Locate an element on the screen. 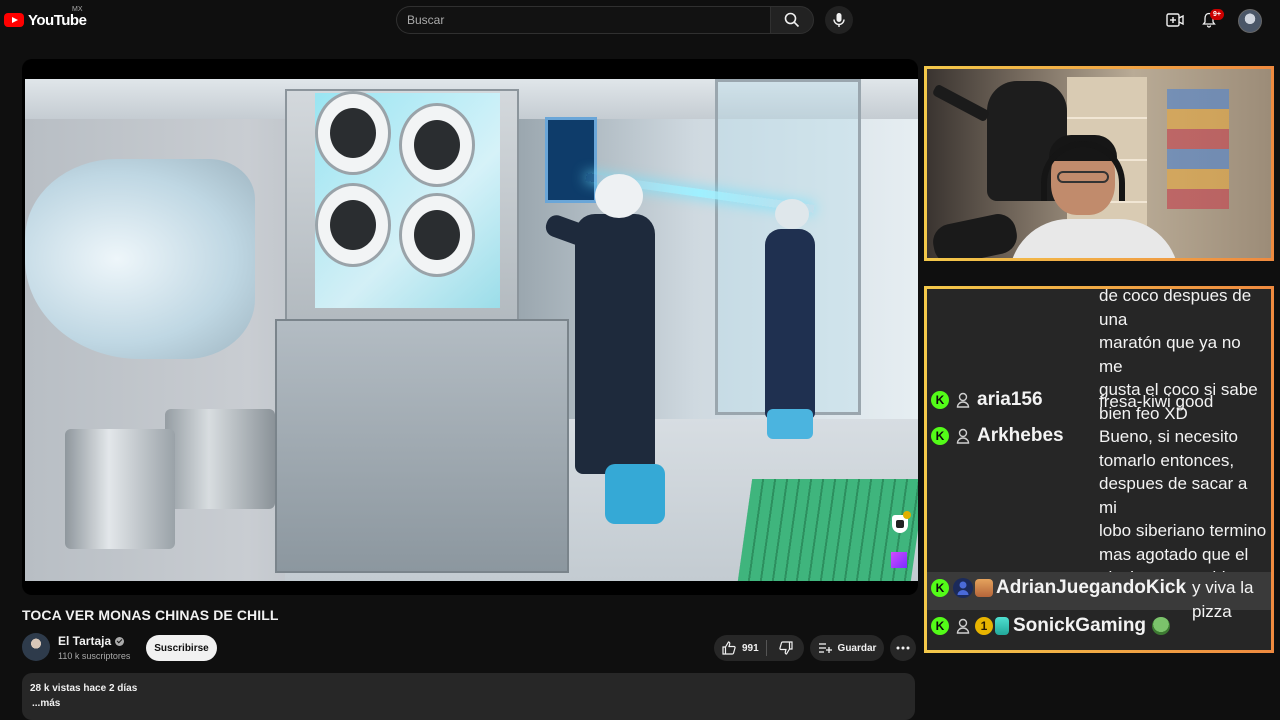 The image size is (1280, 720). user-avatar-icon is located at coordinates (963, 588).